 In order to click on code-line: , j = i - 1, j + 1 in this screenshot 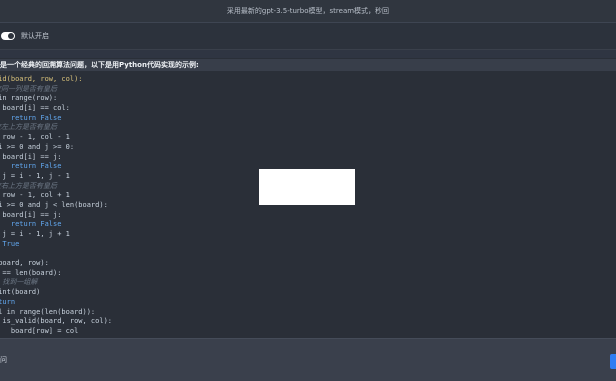, I will do `click(35, 234)`.